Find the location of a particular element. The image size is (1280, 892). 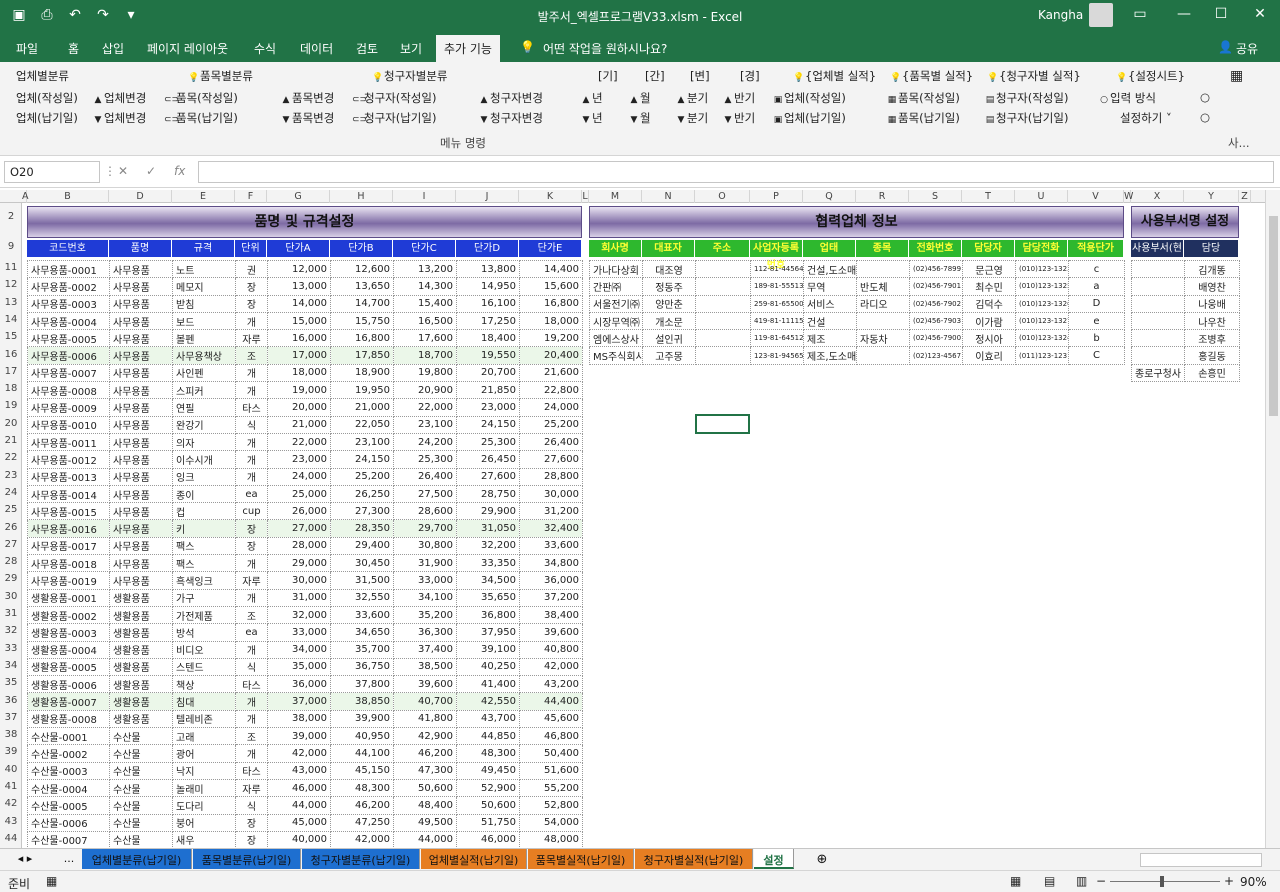

row-header: 34 is located at coordinates (11, 665).